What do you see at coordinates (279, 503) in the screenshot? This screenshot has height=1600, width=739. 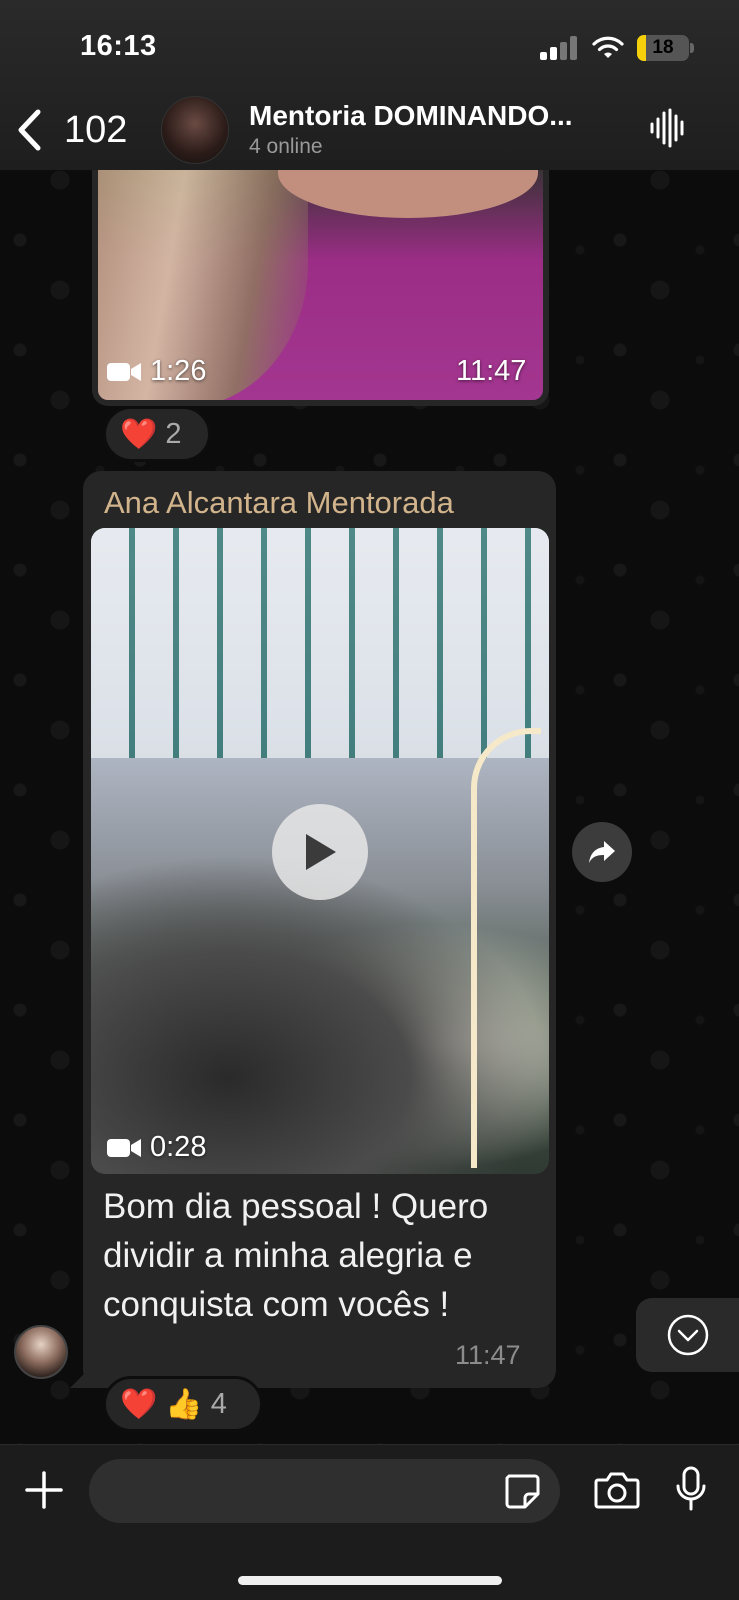 I see `sender-name: Ana Alcantara Mentorada` at bounding box center [279, 503].